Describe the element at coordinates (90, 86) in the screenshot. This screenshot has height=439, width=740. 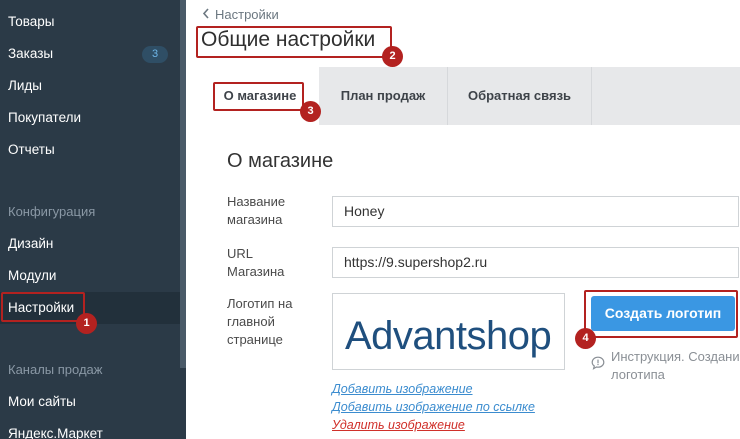
I see `sidebar-item-leads: Лиды` at that location.